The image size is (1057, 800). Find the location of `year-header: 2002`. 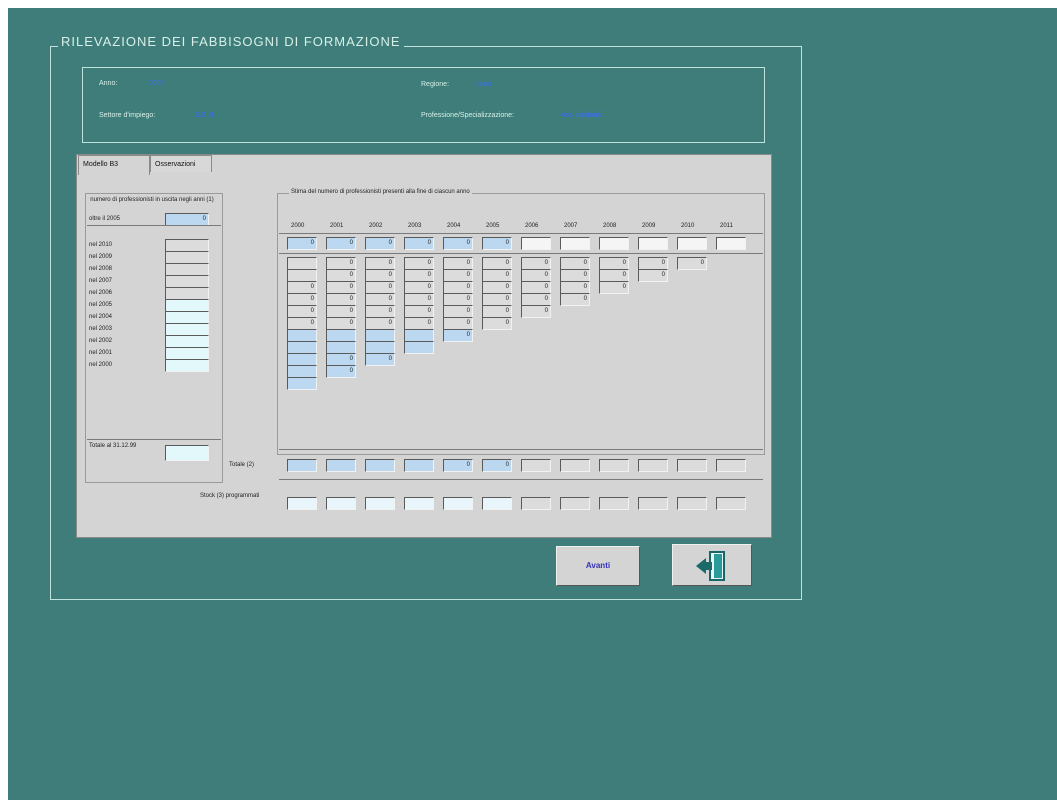

year-header: 2002 is located at coordinates (376, 226).